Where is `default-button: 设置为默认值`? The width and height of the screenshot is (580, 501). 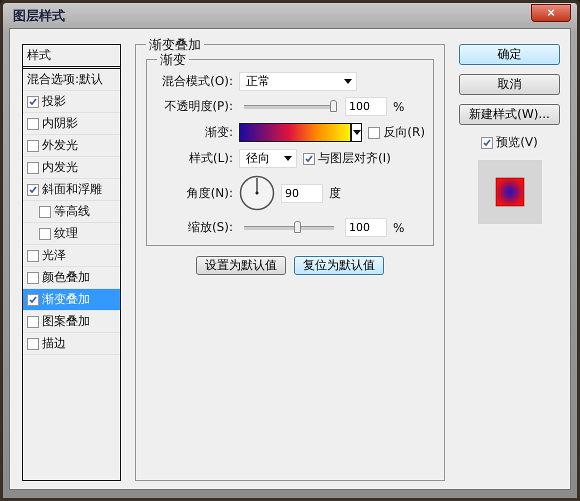
default-button: 设置为默认值 is located at coordinates (241, 265).